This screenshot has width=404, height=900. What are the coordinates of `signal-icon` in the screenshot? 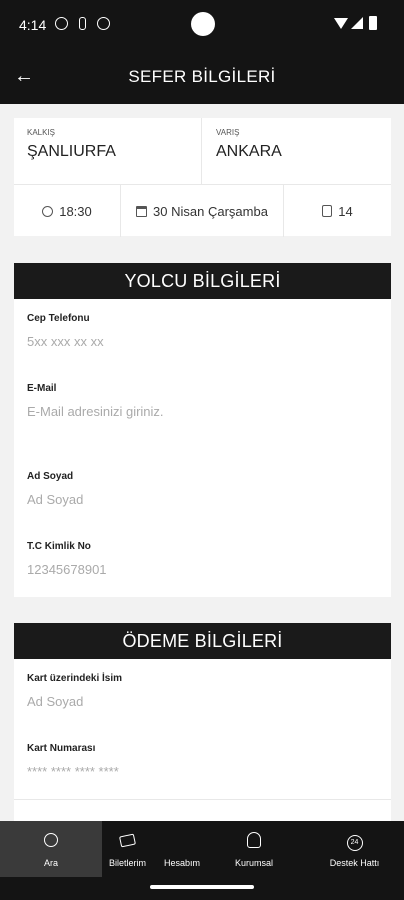 It's located at (357, 23).